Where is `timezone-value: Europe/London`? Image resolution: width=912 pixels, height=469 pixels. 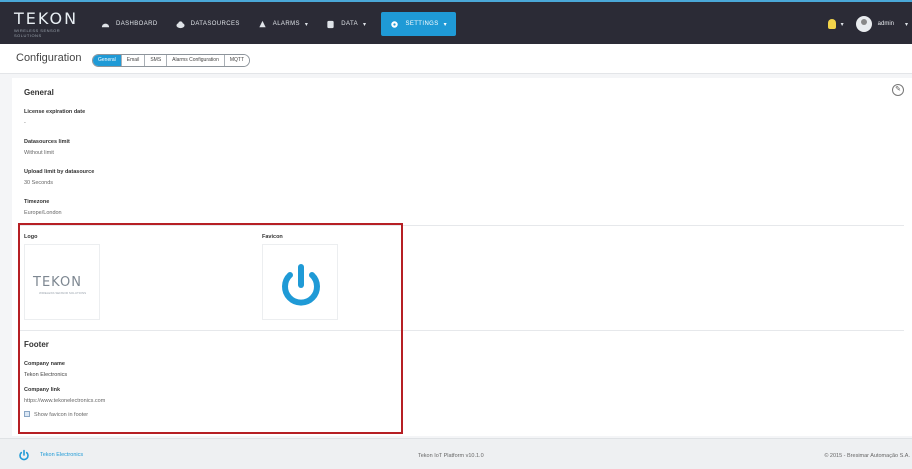
timezone-value: Europe/London is located at coordinates (43, 213).